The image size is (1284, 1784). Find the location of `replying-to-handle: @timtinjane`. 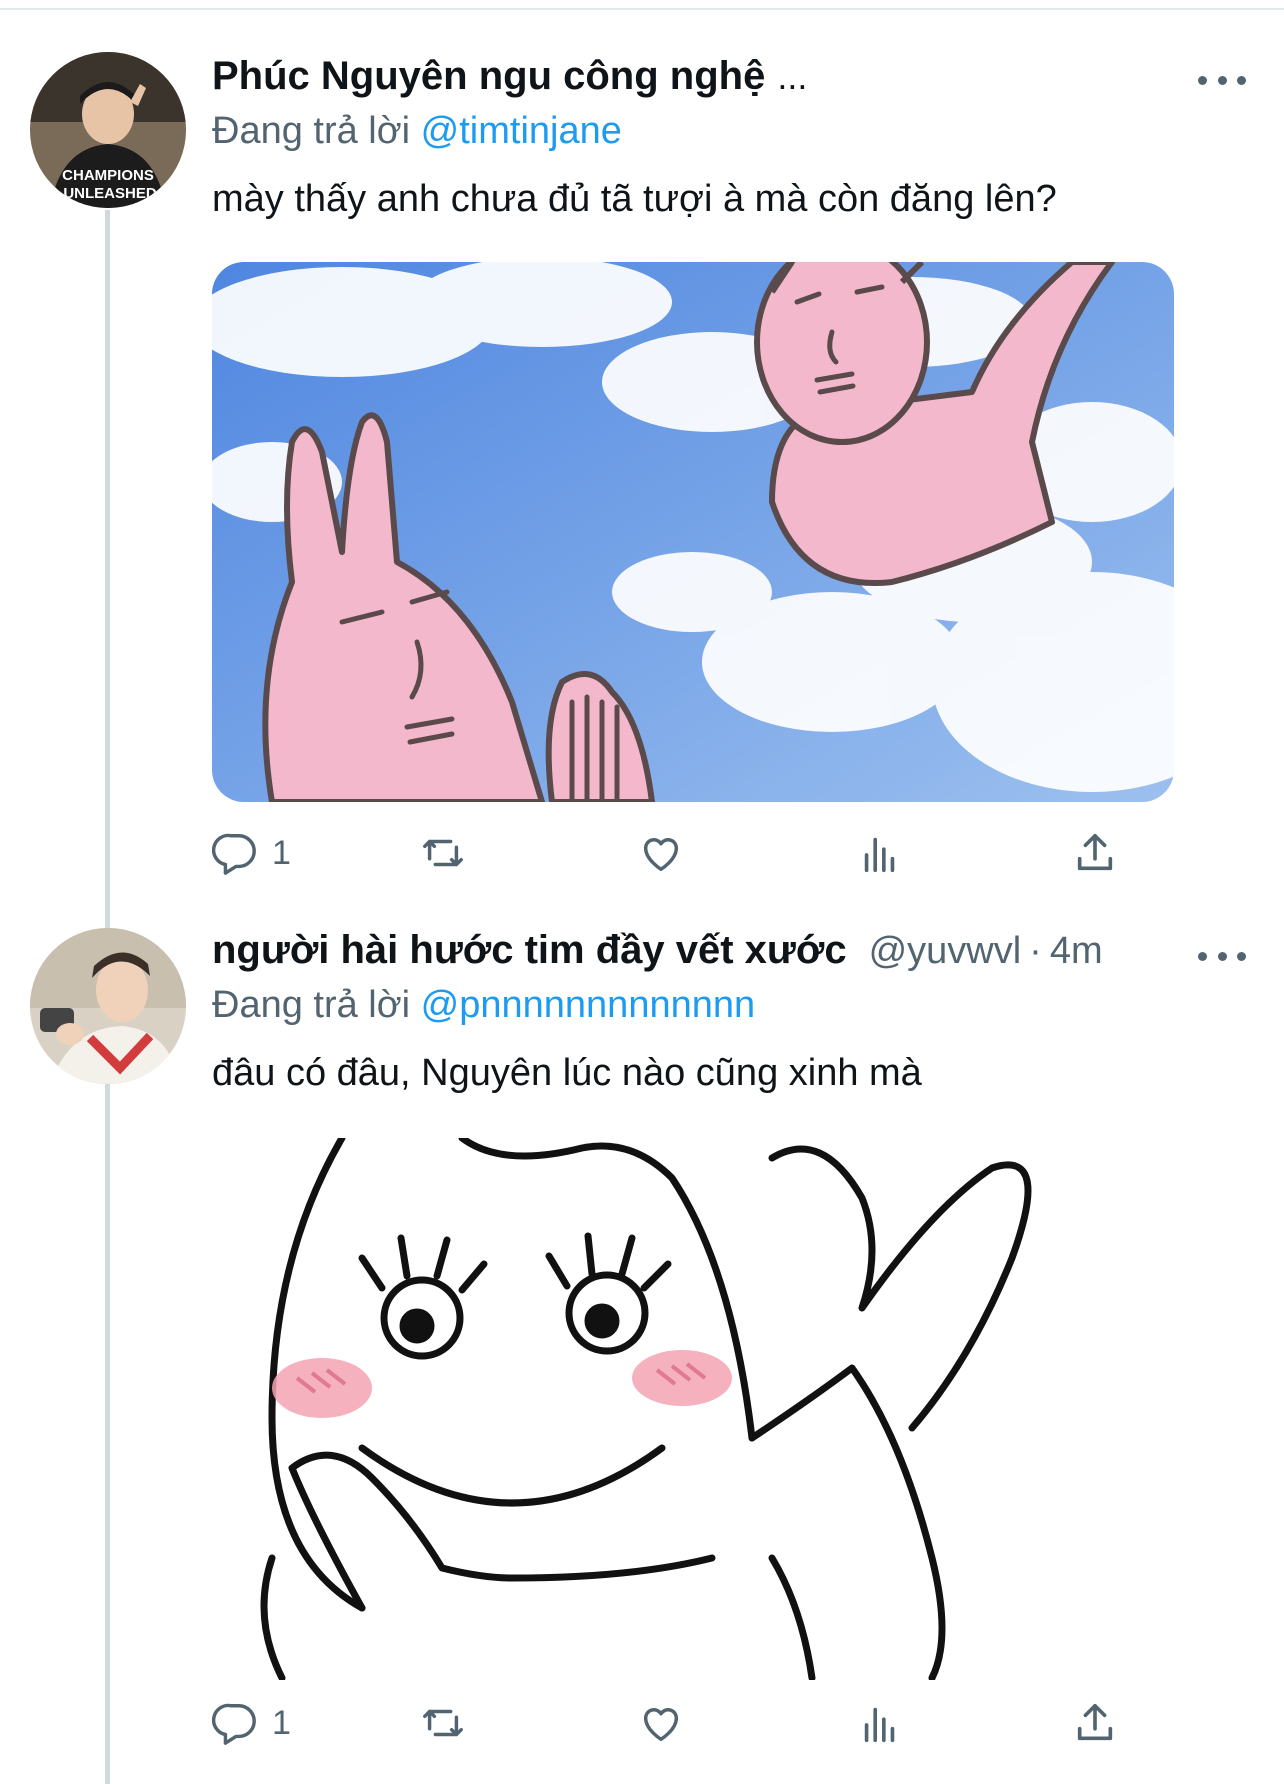

replying-to-handle: @timtinjane is located at coordinates (521, 131).